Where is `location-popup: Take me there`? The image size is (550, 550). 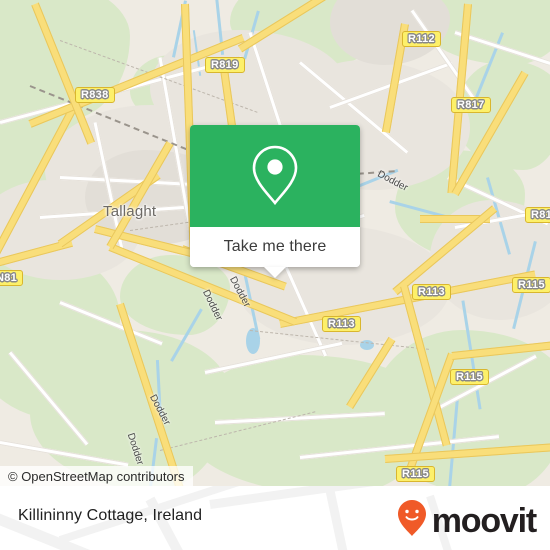
location-popup: Take me there is located at coordinates (275, 201).